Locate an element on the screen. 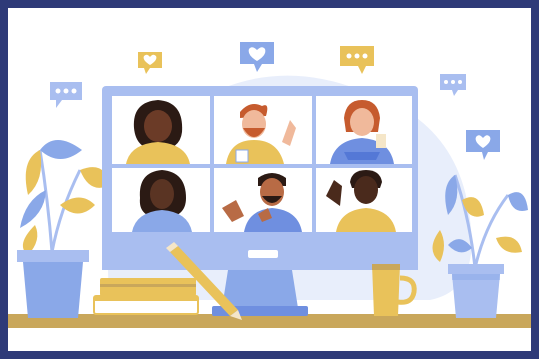 The height and width of the screenshot is (359, 539). books-icon is located at coordinates (146, 296).